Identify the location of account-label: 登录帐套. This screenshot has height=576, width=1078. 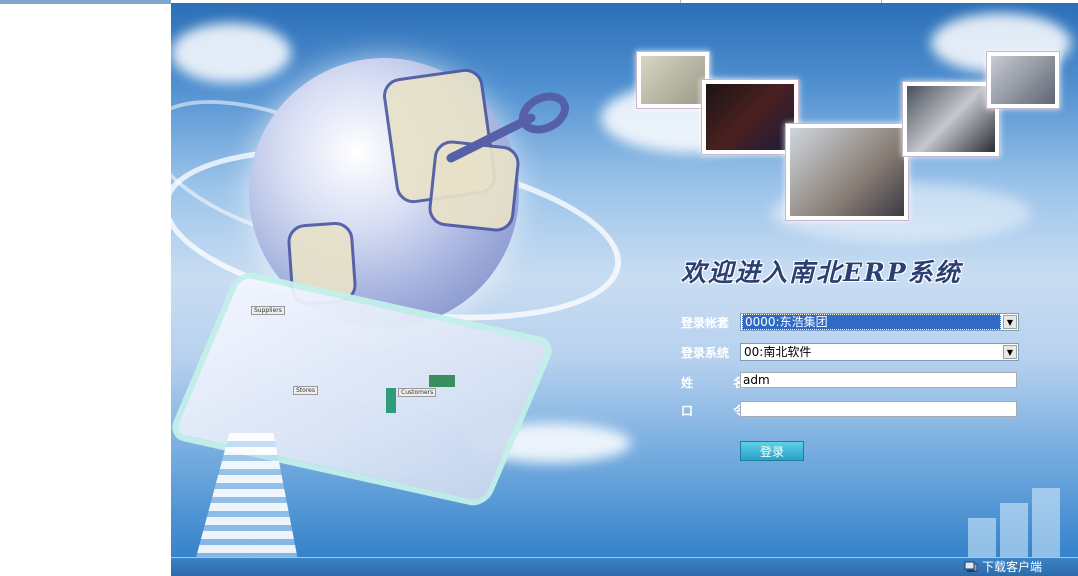
(705, 323).